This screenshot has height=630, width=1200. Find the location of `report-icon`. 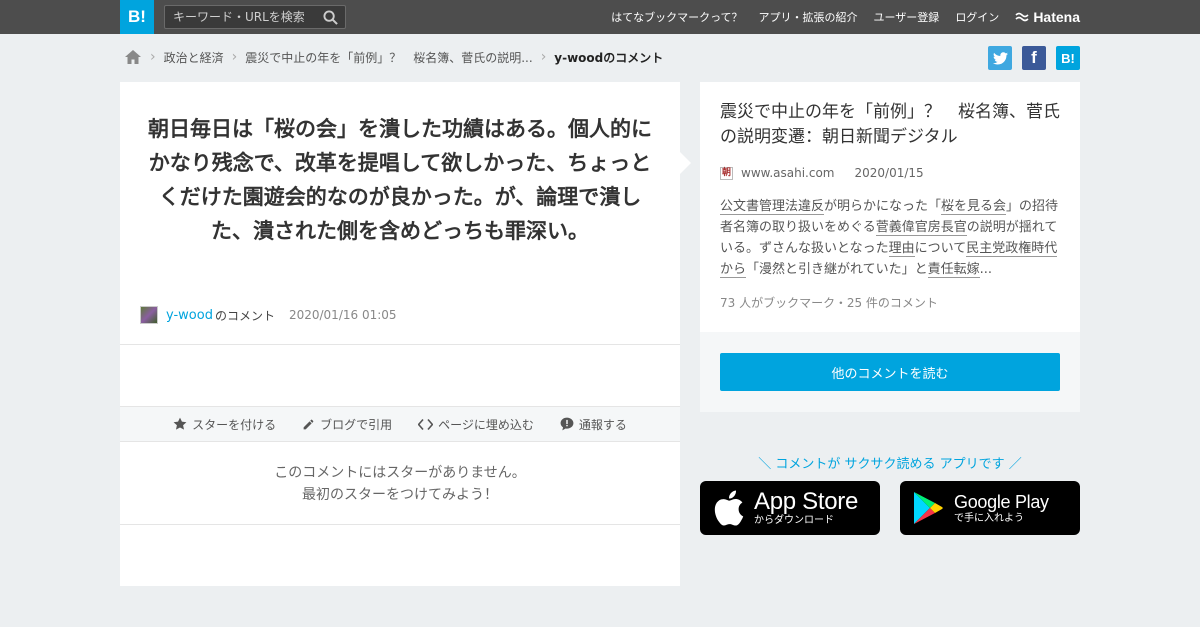

report-icon is located at coordinates (567, 424).